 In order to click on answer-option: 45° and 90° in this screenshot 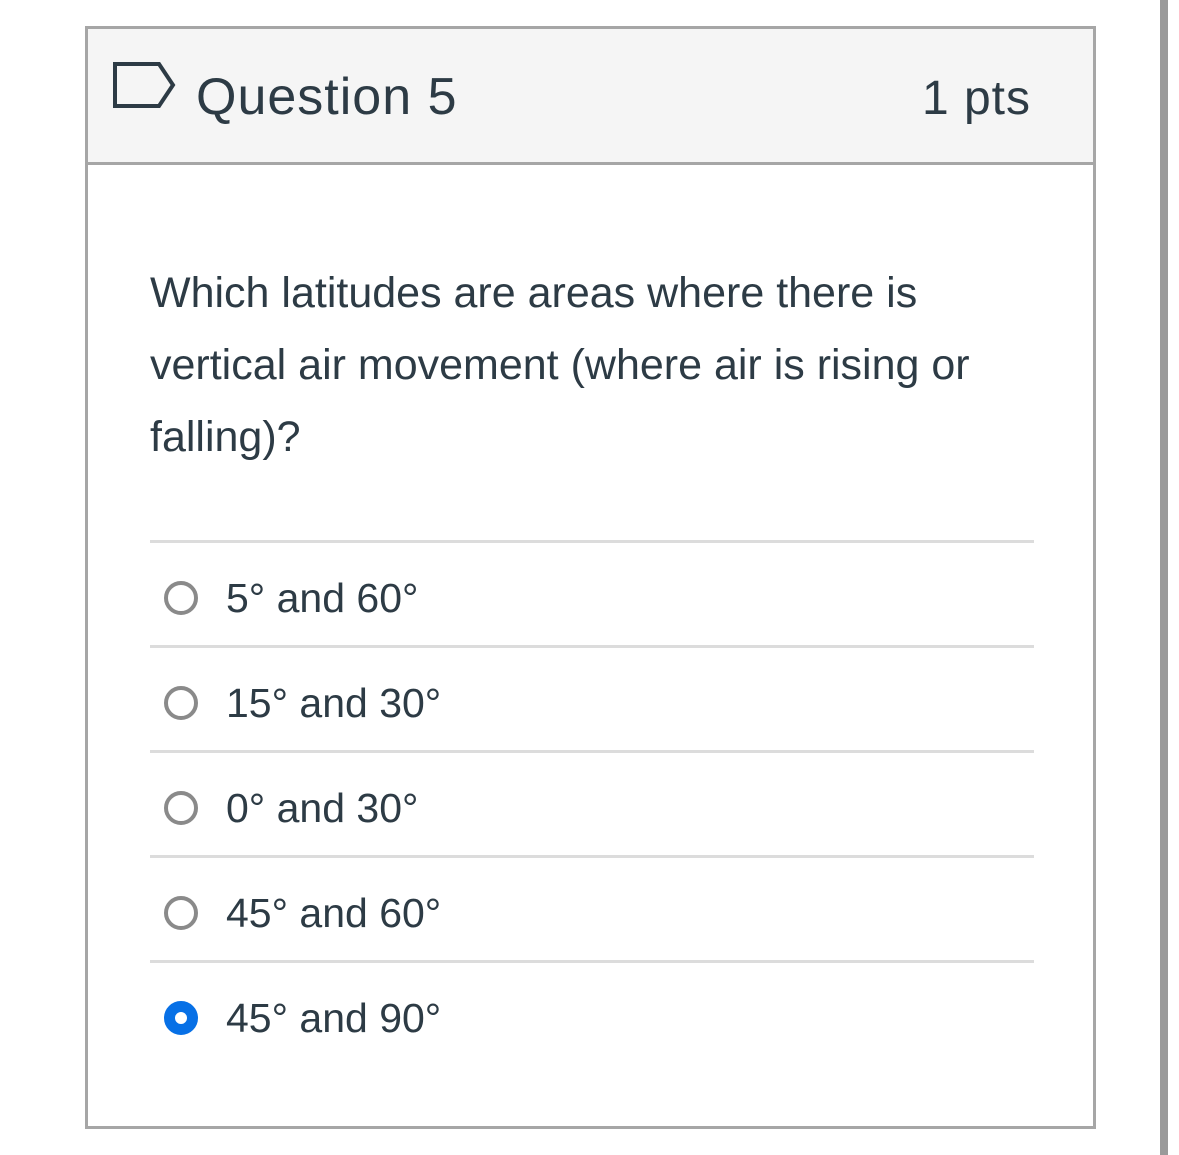, I will do `click(592, 1012)`.